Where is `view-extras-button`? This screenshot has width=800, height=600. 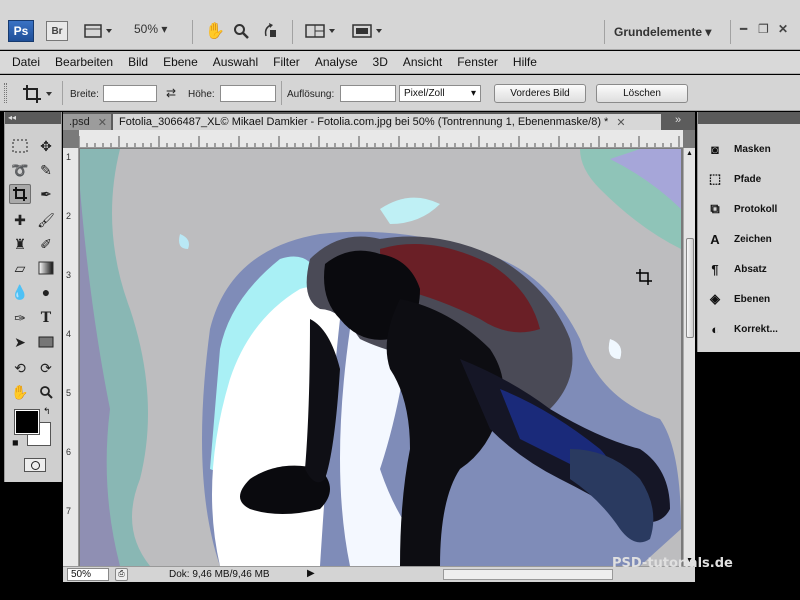
view-extras-button is located at coordinates (99, 31).